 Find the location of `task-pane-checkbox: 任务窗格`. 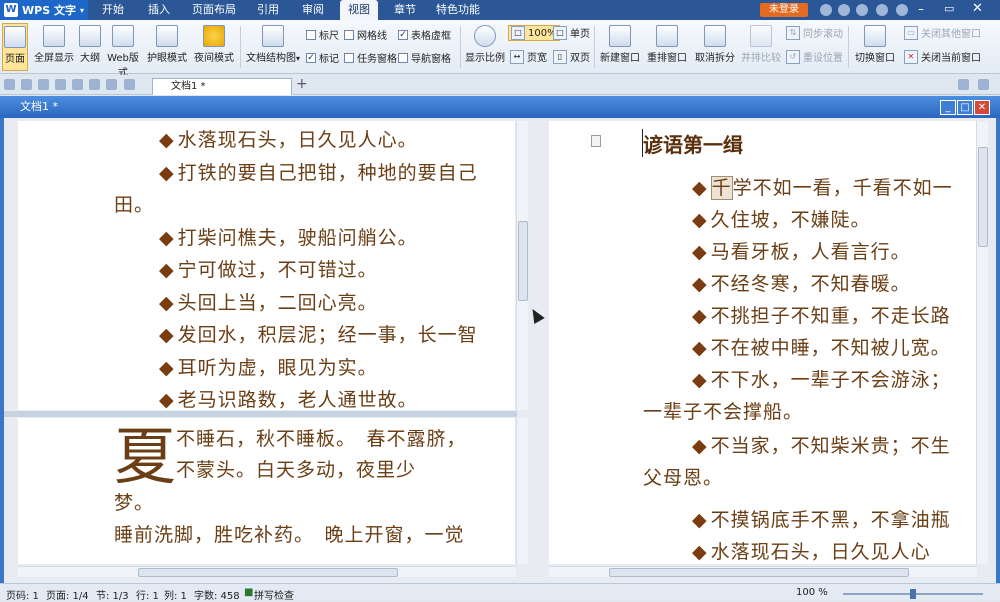

task-pane-checkbox: 任务窗格 is located at coordinates (370, 57).